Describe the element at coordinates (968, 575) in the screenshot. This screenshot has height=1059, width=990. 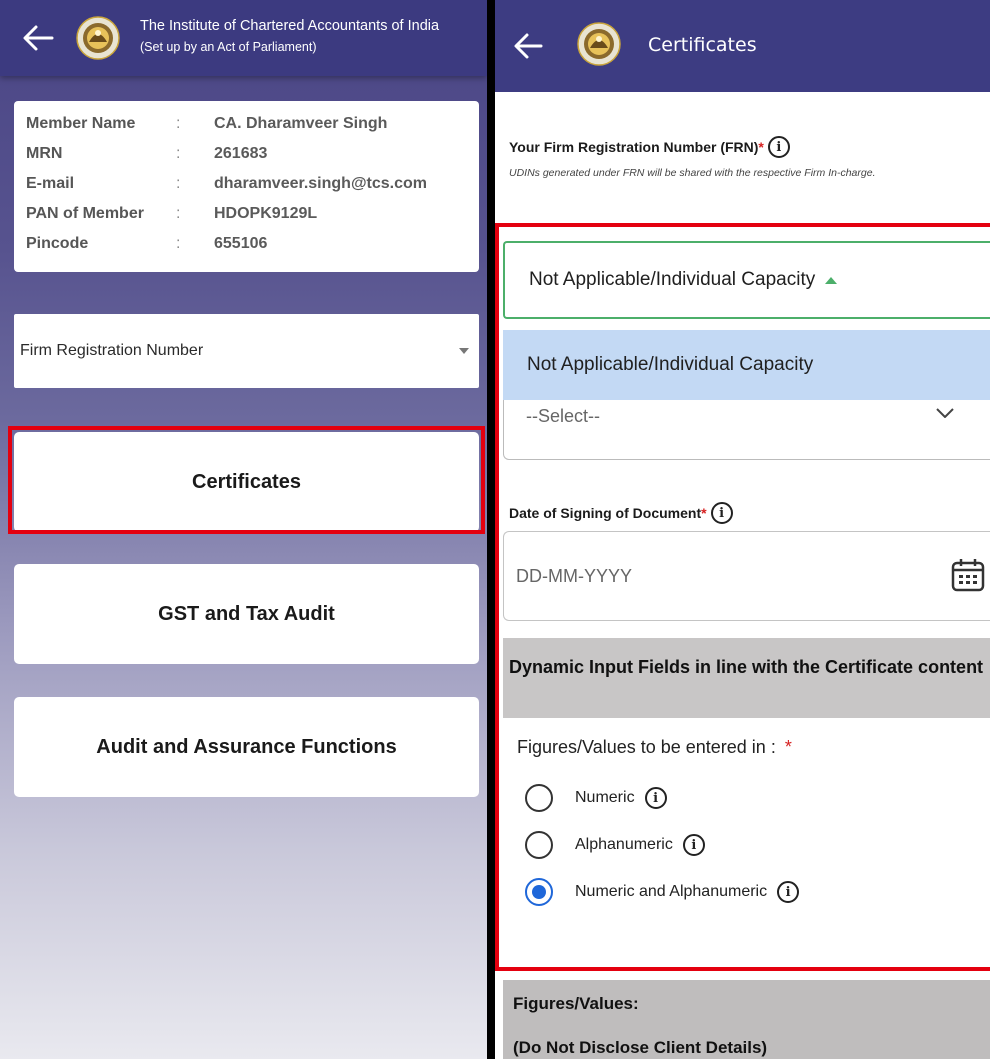
I see `calendar-icon` at that location.